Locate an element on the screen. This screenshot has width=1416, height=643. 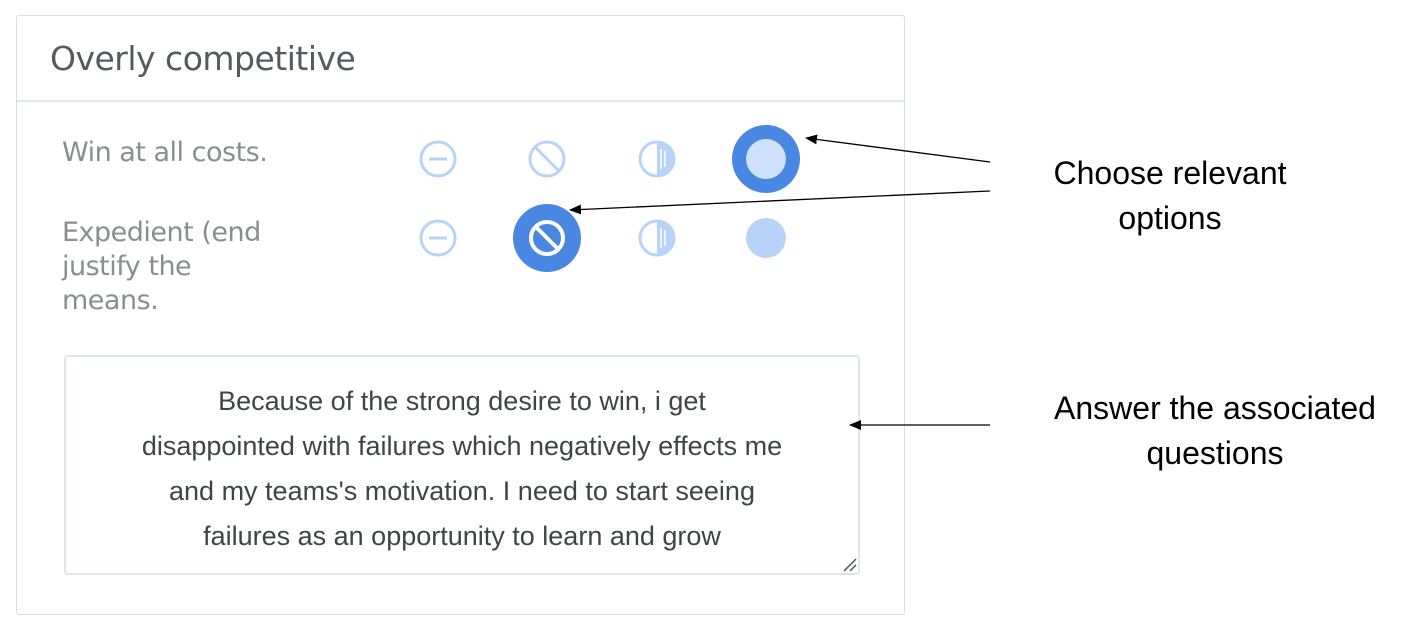
card-header: Overly competitive is located at coordinates (460, 59).